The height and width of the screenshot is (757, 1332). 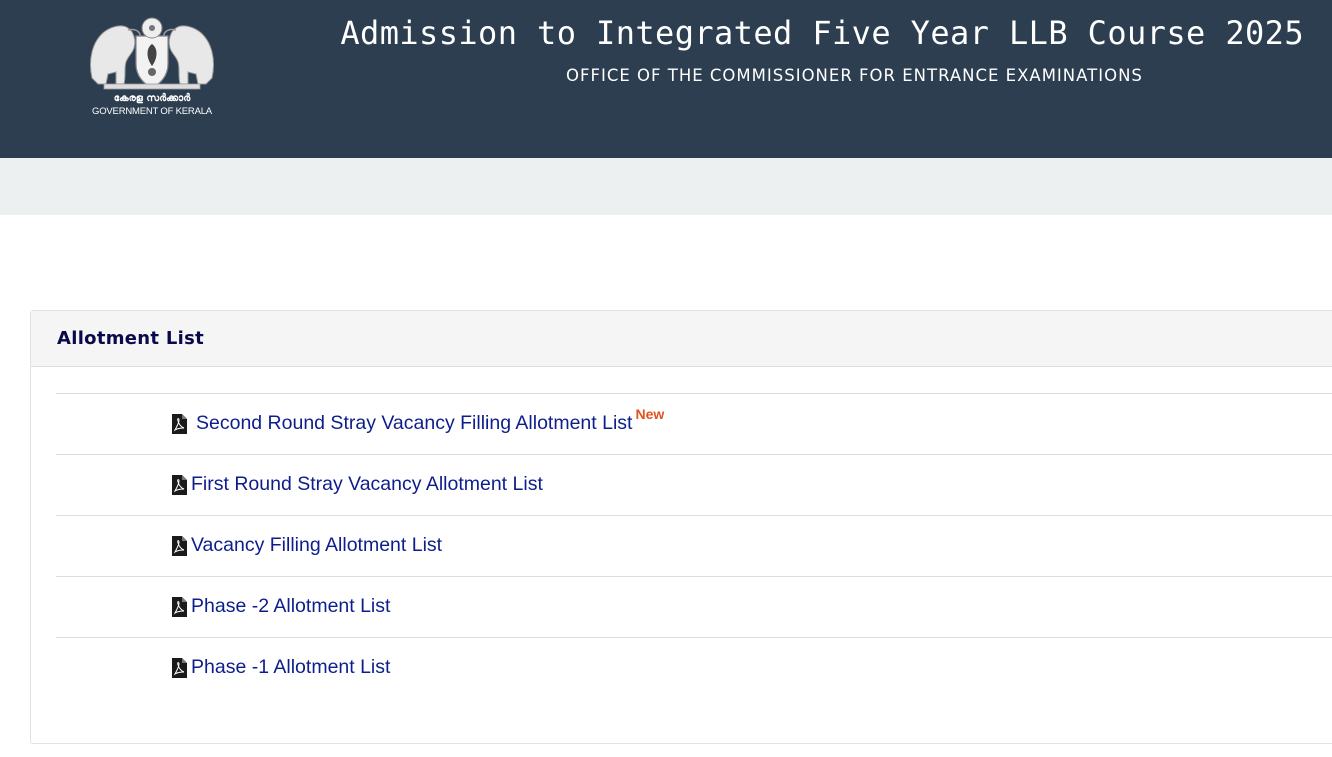 I want to click on navbar, so click(x=666, y=186).